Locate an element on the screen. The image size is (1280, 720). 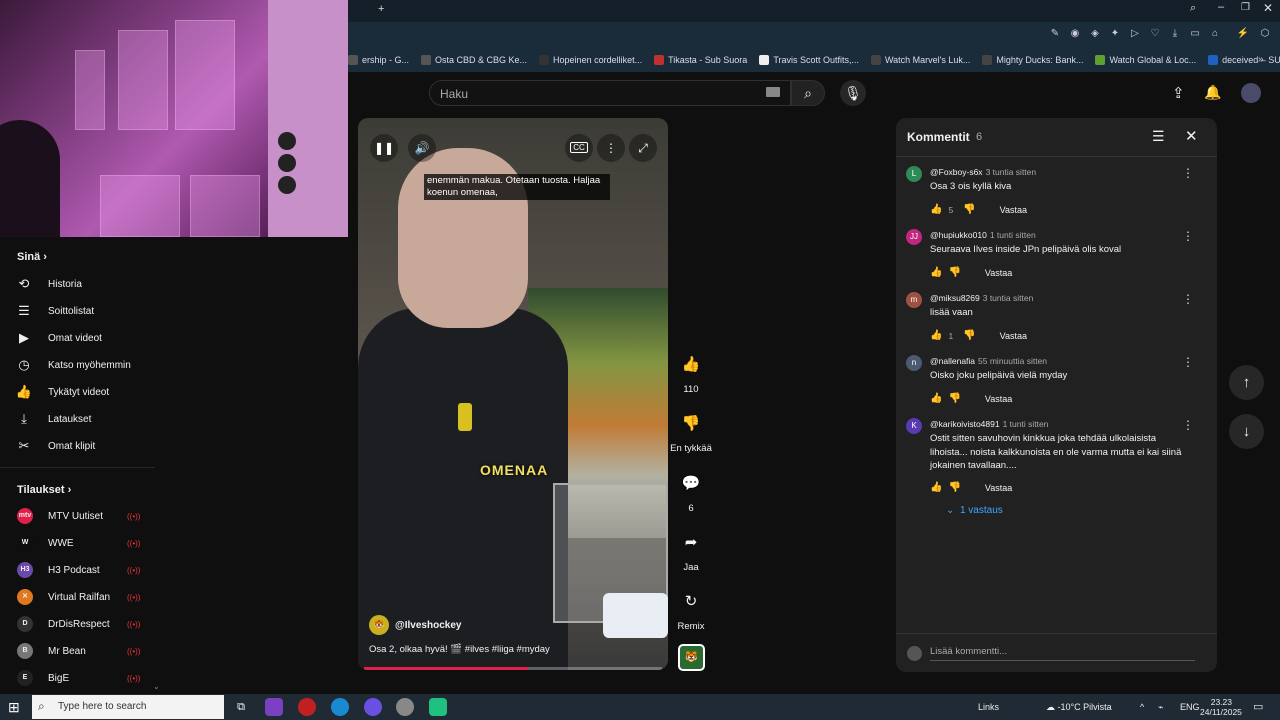
search-icon: ⌕ is located at coordinates (1193, 8).